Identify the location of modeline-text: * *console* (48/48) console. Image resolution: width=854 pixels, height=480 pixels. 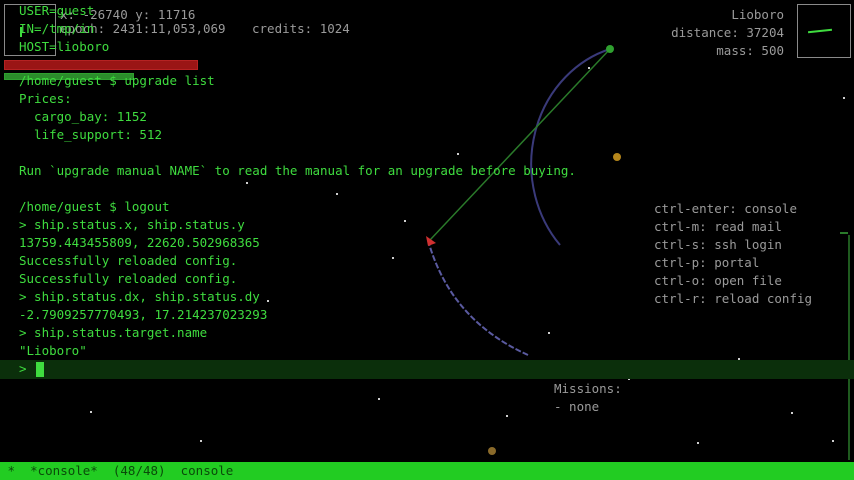
(117, 470).